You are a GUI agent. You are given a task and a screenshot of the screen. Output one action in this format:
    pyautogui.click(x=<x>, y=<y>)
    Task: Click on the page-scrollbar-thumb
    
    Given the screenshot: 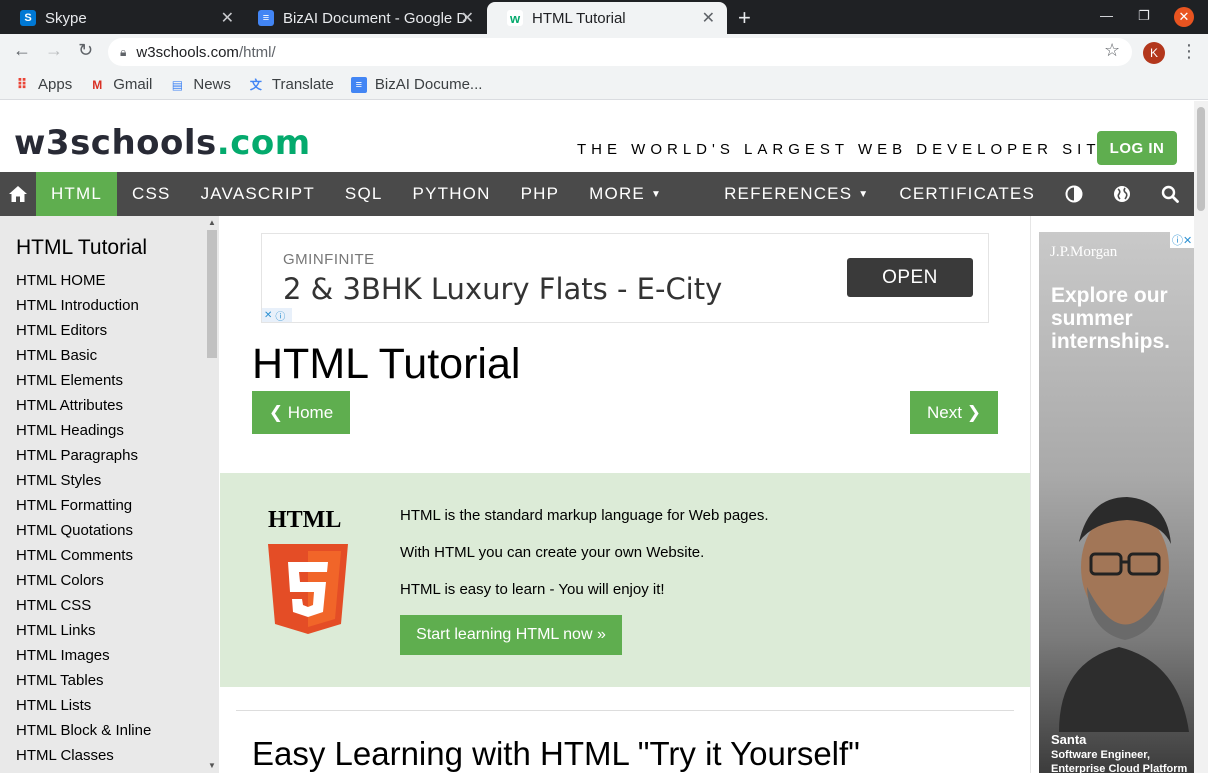 What is the action you would take?
    pyautogui.click(x=1201, y=159)
    